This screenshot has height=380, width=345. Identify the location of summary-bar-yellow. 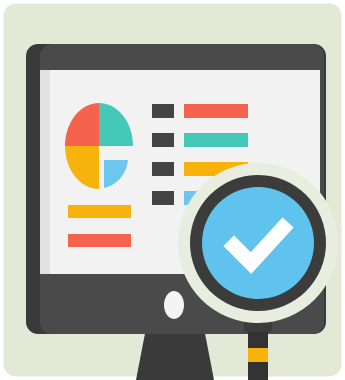
(99, 211).